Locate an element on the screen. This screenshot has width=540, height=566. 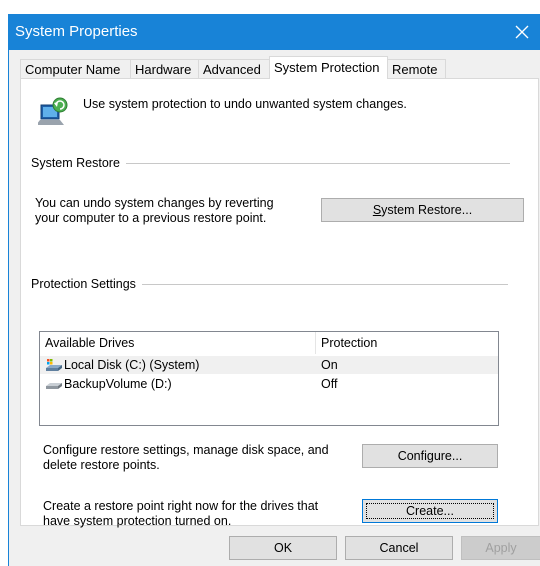
close-icon is located at coordinates (522, 32).